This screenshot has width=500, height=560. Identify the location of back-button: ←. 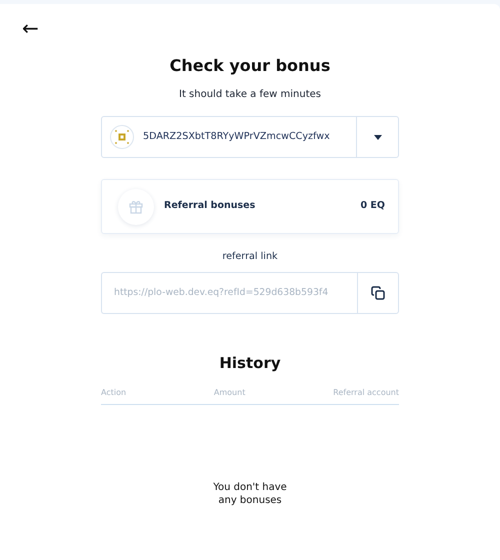
(30, 28).